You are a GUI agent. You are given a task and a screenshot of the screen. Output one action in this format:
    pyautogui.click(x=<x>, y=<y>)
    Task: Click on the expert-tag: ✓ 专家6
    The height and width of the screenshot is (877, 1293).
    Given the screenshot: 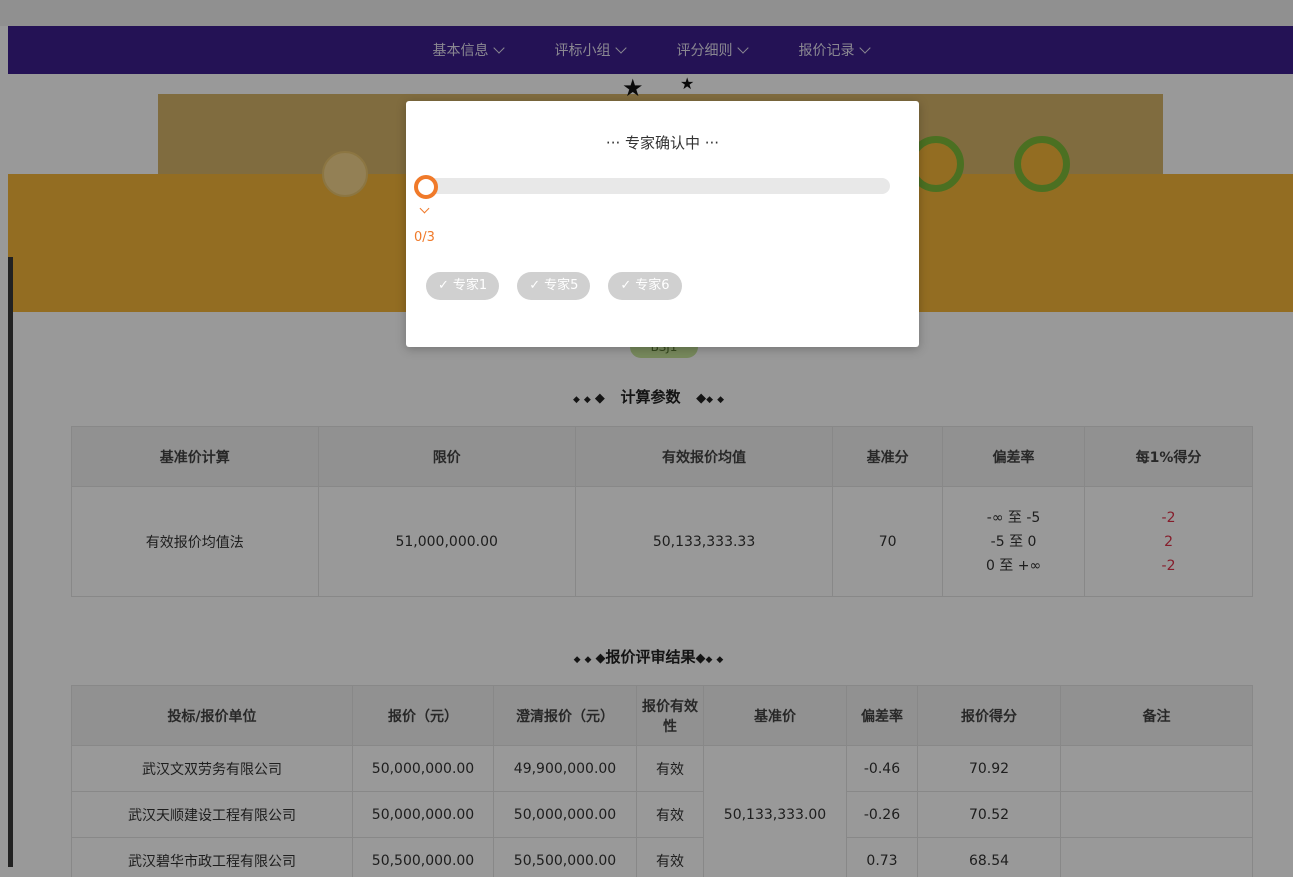 What is the action you would take?
    pyautogui.click(x=645, y=286)
    